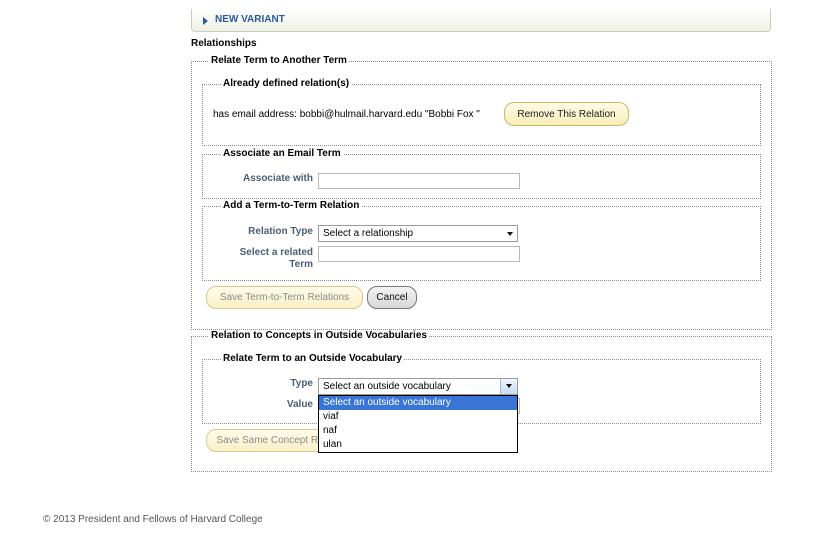 This screenshot has height=533, width=820. I want to click on dropdown-option: naf, so click(418, 431).